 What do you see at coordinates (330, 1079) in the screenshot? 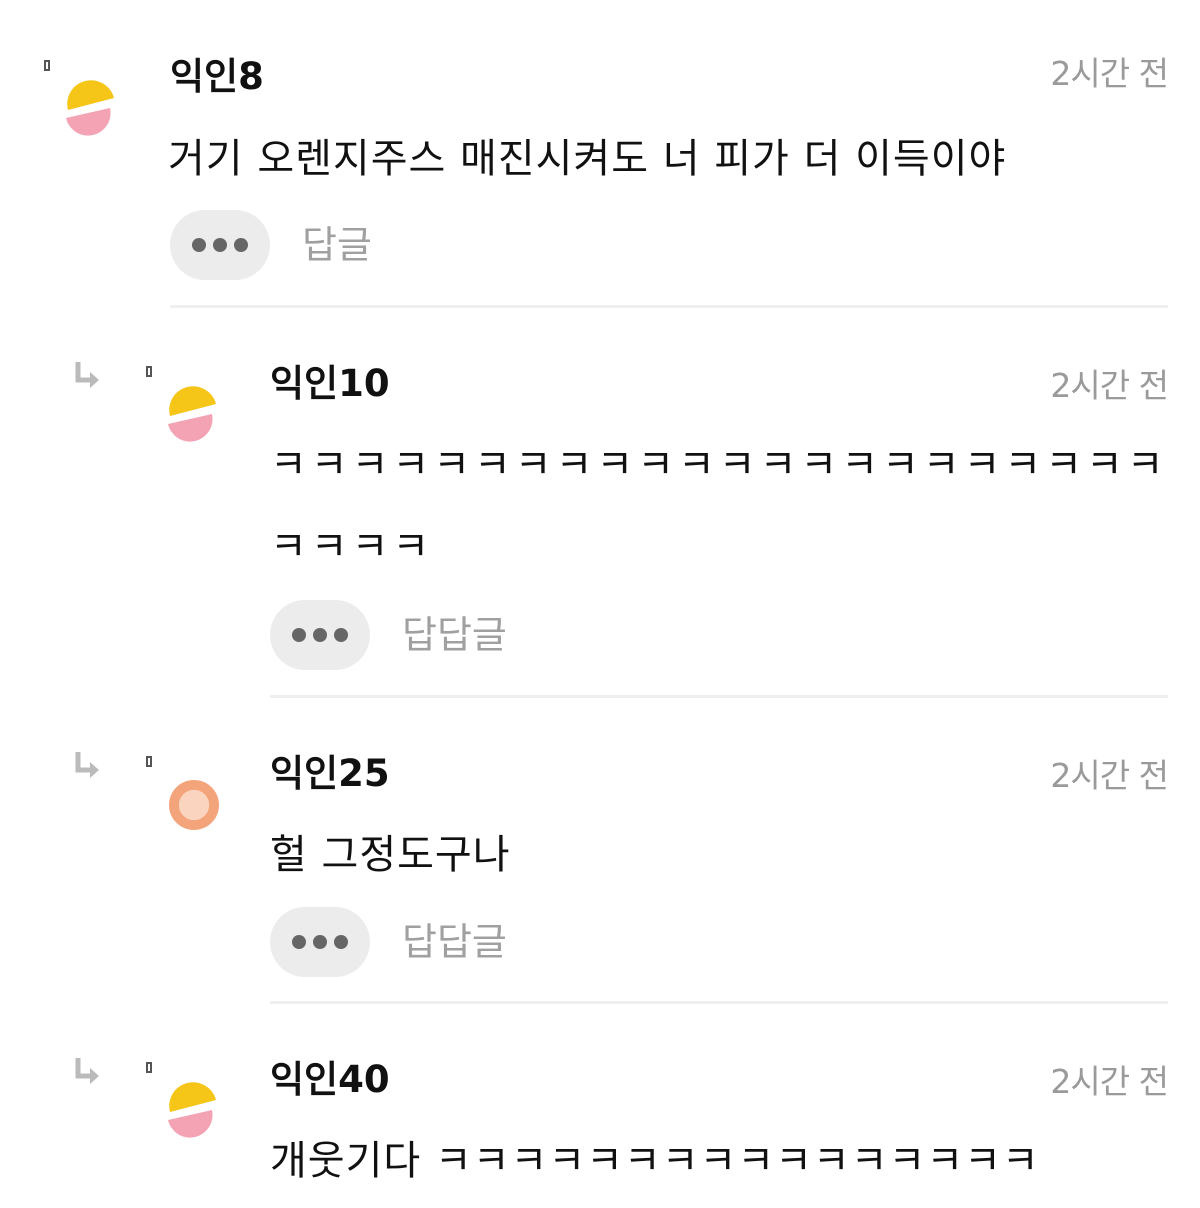
I see `username: 익인40` at bounding box center [330, 1079].